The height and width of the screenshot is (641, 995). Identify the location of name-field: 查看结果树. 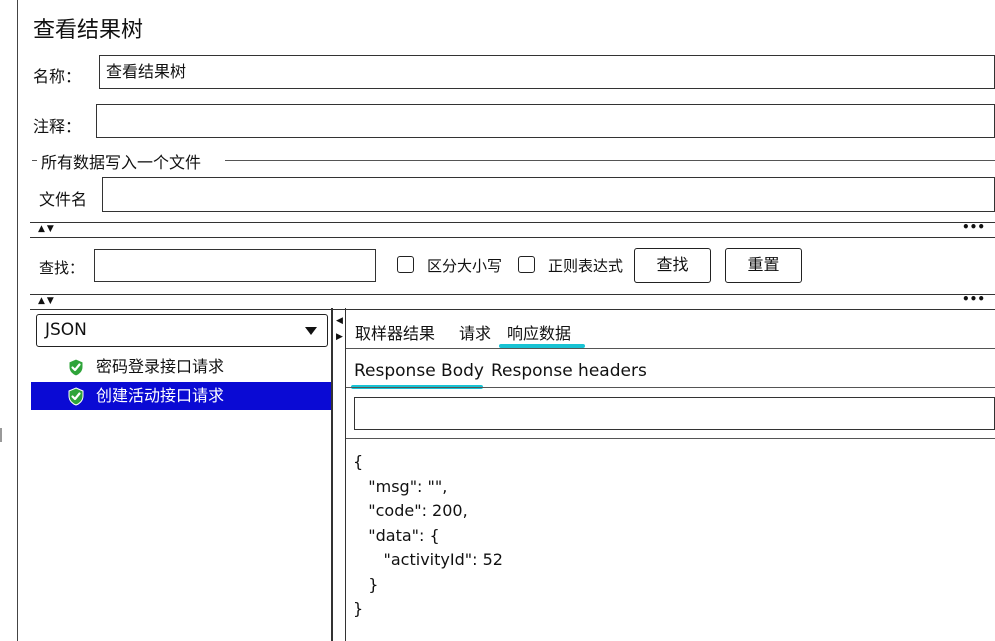
(547, 72).